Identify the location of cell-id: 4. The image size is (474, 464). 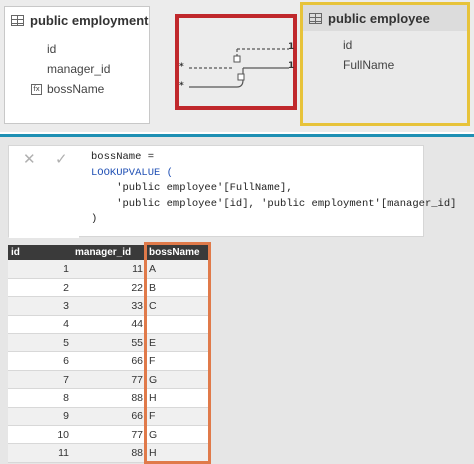
(40, 325).